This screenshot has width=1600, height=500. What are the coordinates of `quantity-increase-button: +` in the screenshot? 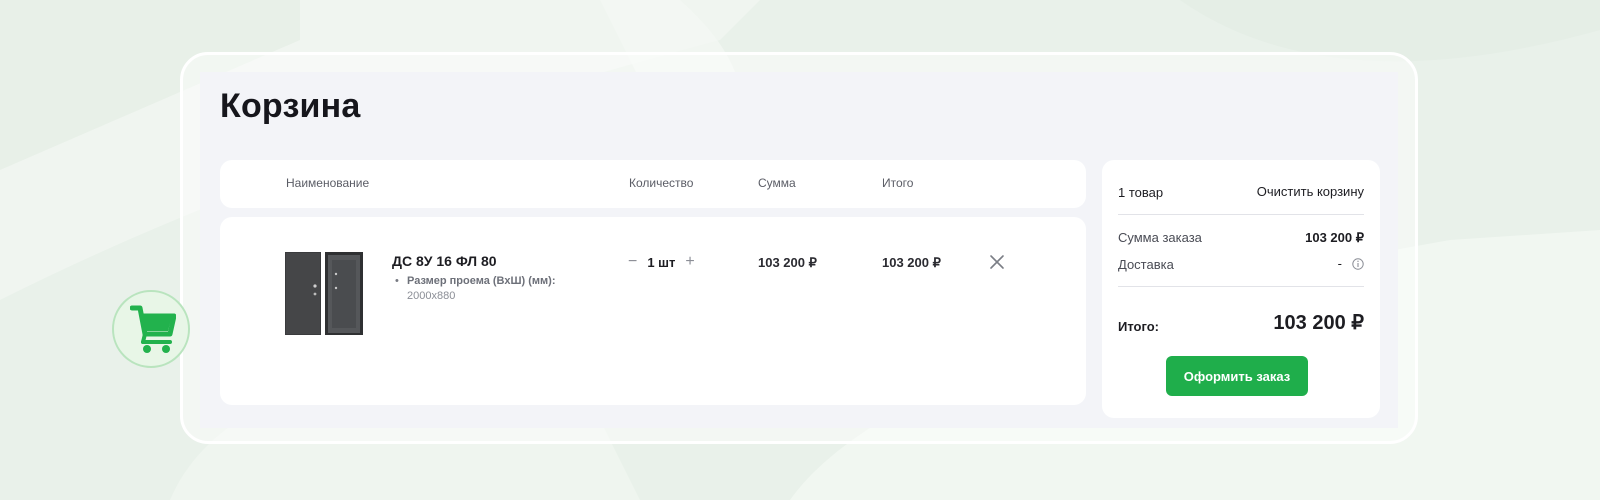 It's located at (689, 262).